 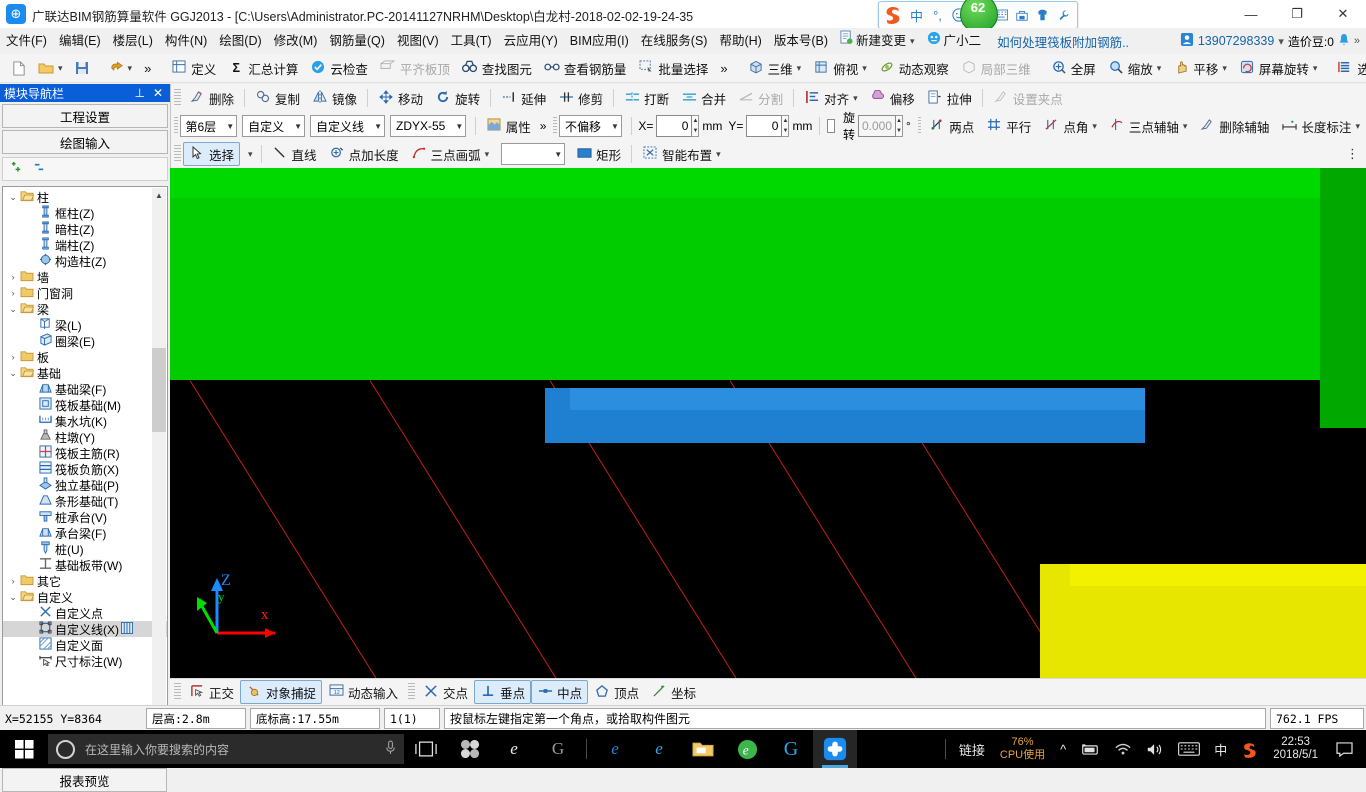 I want to click on rotate-button: 旋转, so click(x=457, y=98).